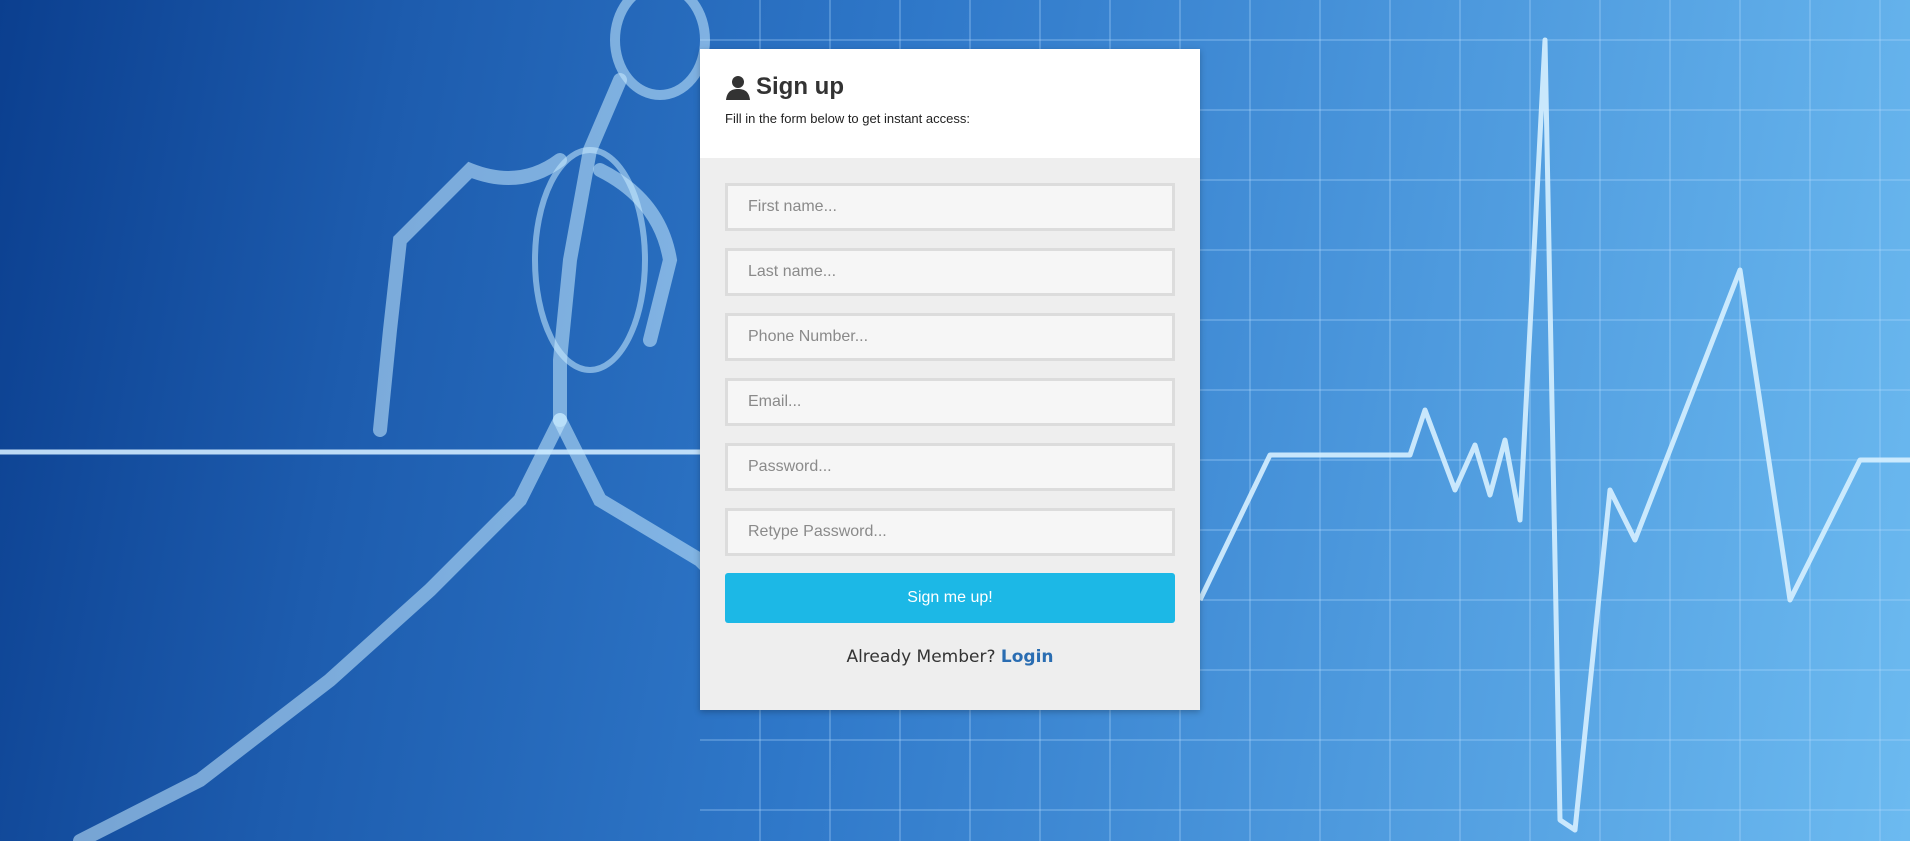 This screenshot has width=1910, height=841. Describe the element at coordinates (950, 467) in the screenshot. I see `password-field` at that location.